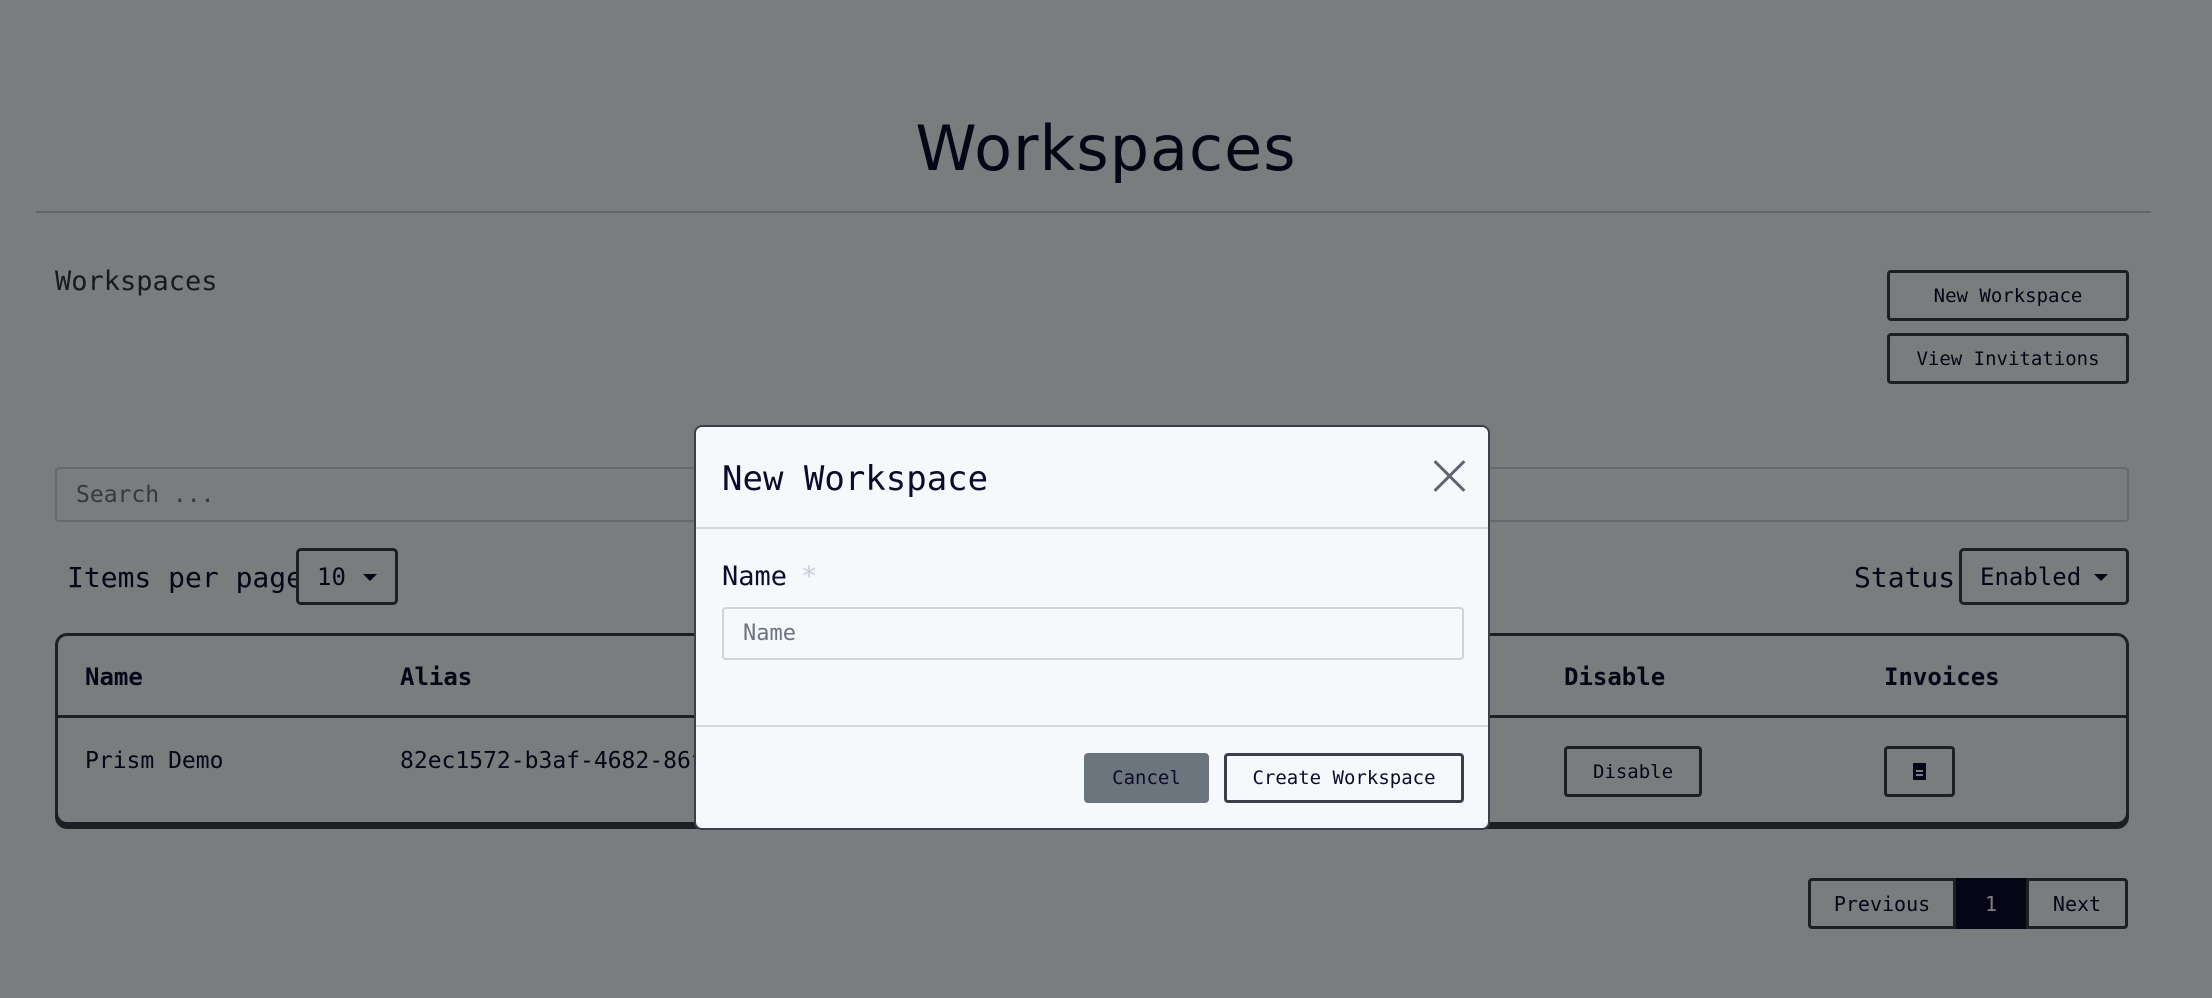 The width and height of the screenshot is (2212, 998). I want to click on modal-footer: Cancel Create Workspace, so click(1092, 776).